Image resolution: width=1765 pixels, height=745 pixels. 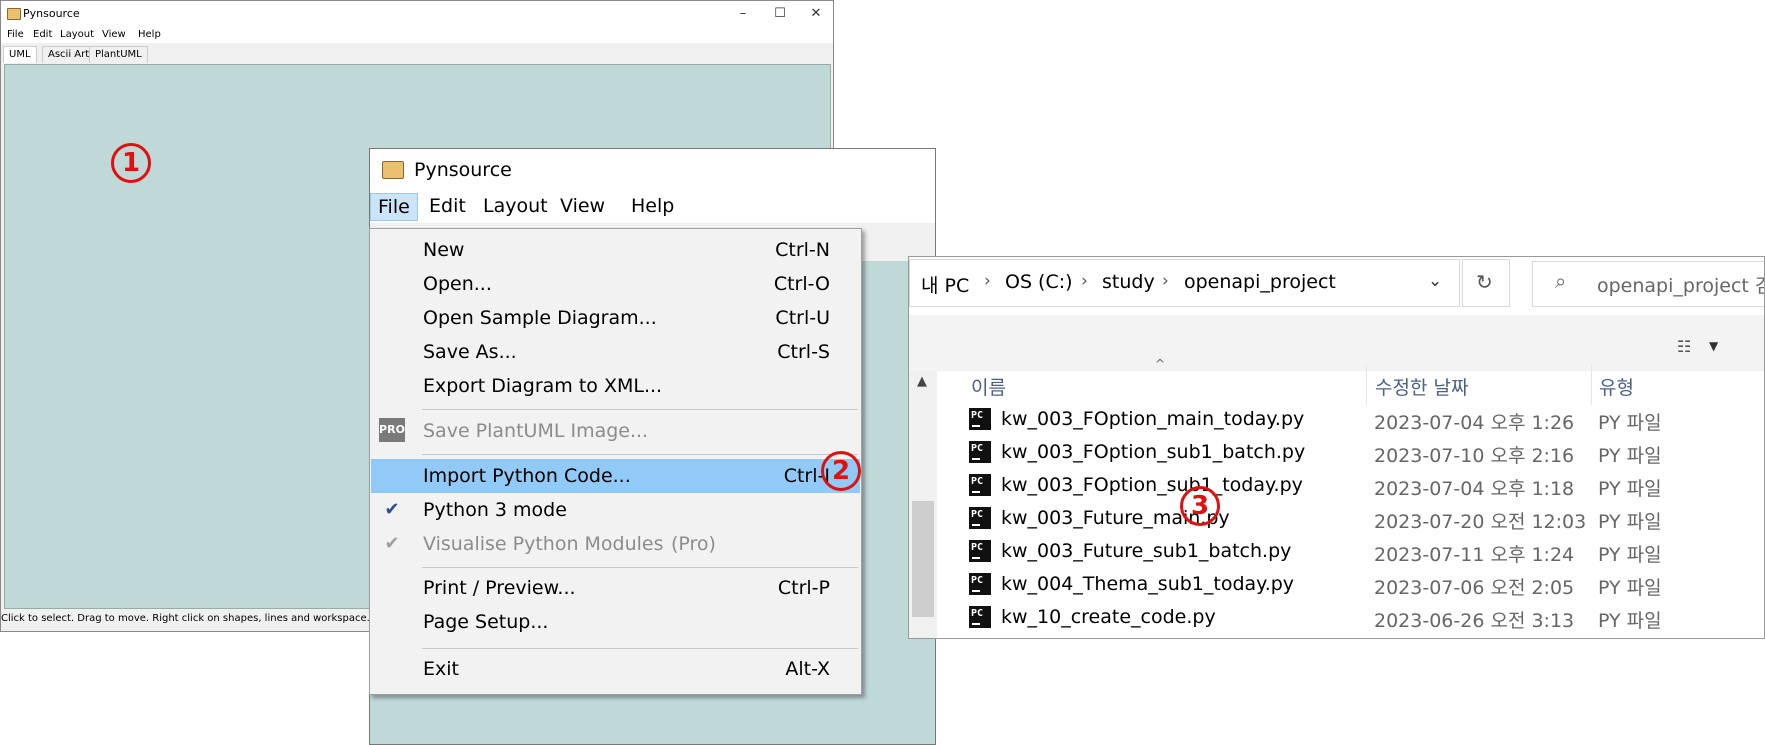 What do you see at coordinates (615, 510) in the screenshot?
I see `menu-item-python3-mode: ✔ Python 3 mode` at bounding box center [615, 510].